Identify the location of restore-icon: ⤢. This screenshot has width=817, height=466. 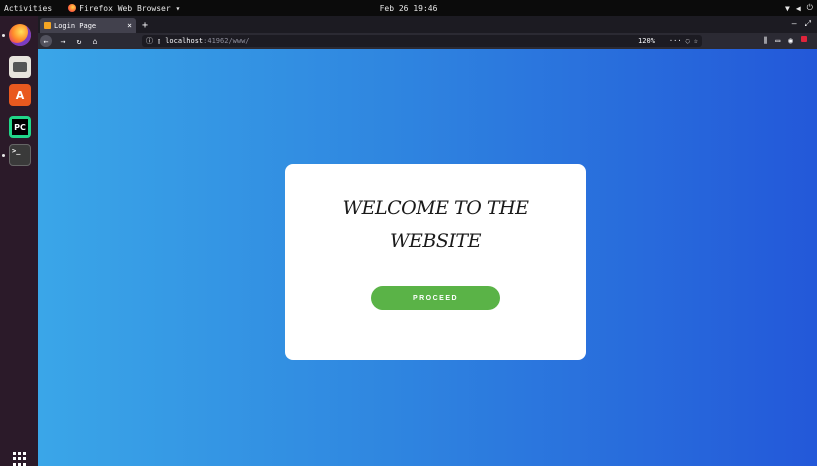
(808, 24).